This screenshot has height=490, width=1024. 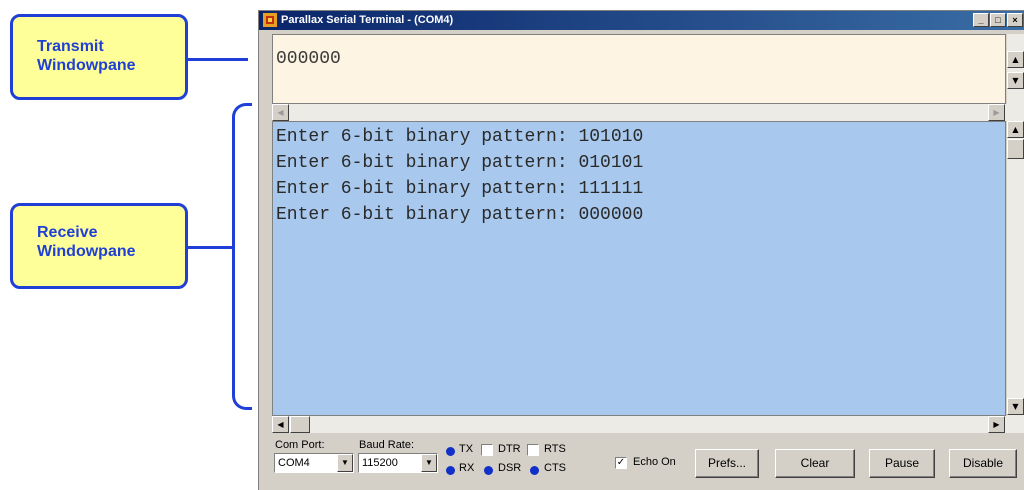 What do you see at coordinates (294, 463) in the screenshot?
I see `com-port-value: COM4` at bounding box center [294, 463].